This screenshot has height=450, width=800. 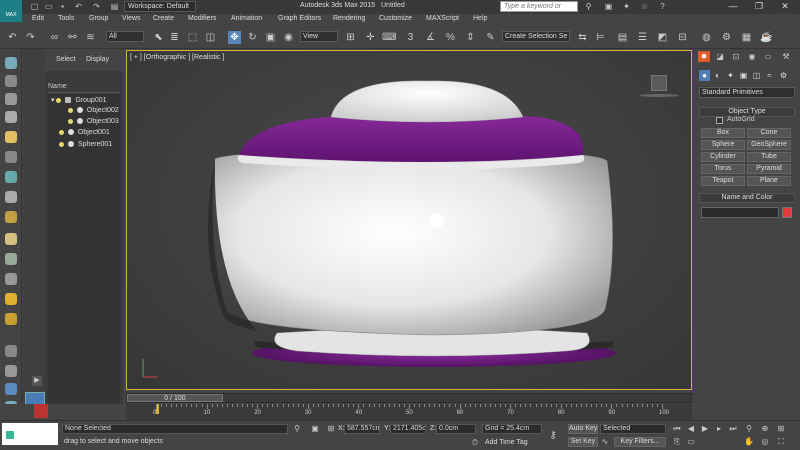 What do you see at coordinates (48, 6) in the screenshot?
I see `open-file-icon: ▭` at bounding box center [48, 6].